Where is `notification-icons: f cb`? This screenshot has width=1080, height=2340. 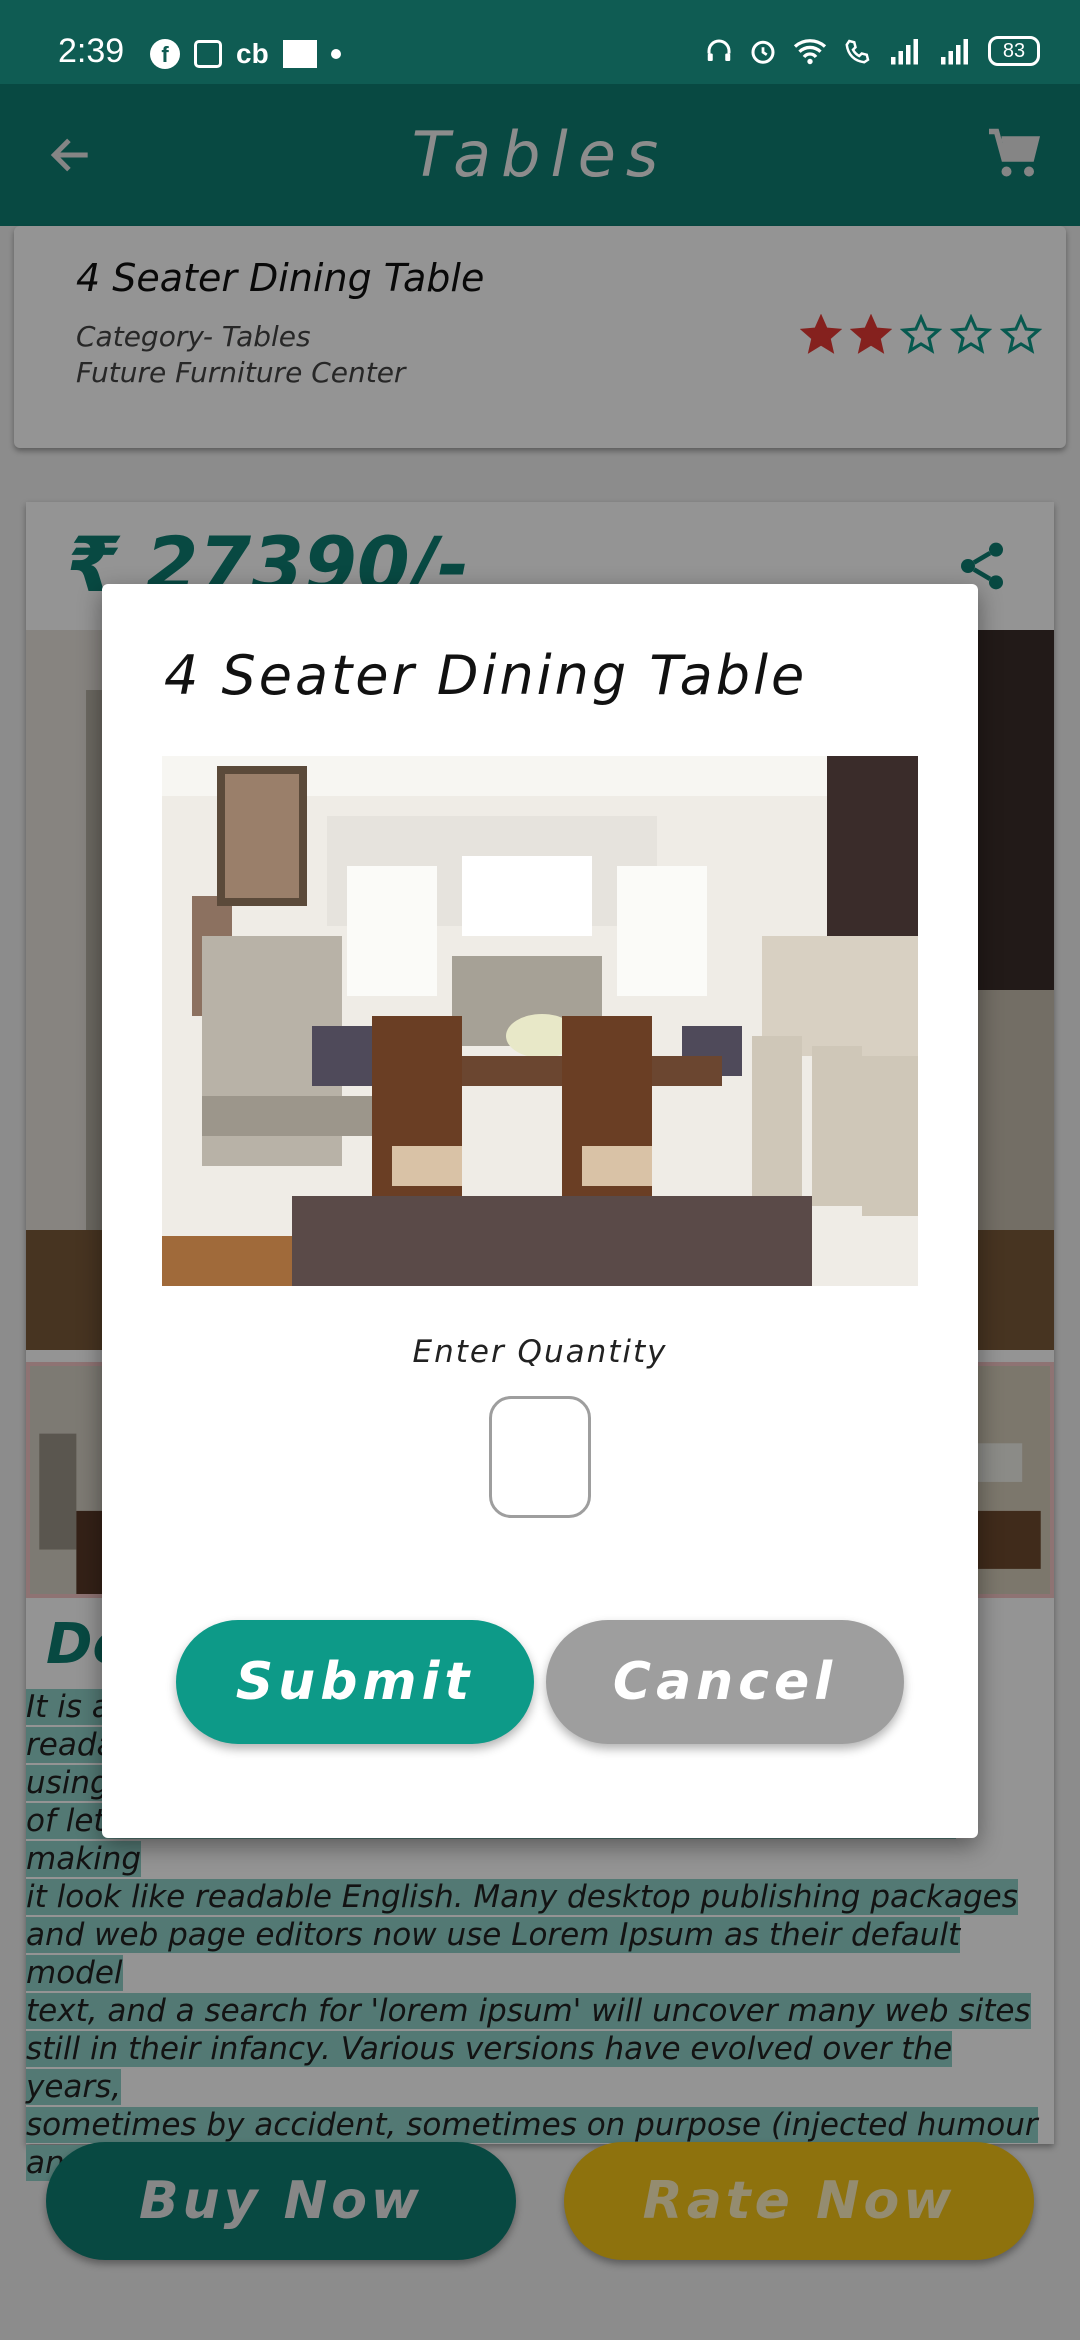
notification-icons: f cb is located at coordinates (245, 54).